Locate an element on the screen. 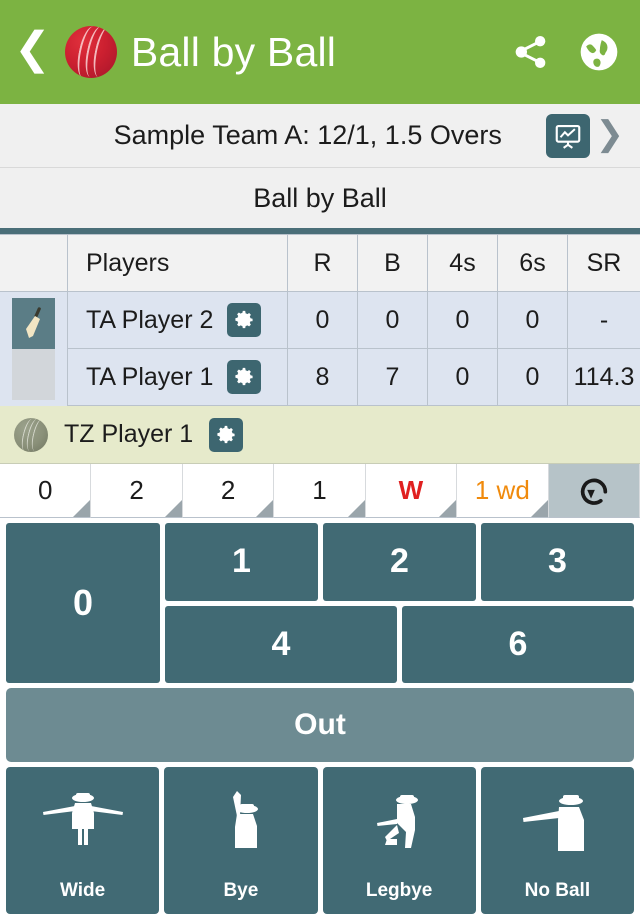 This screenshot has height=920, width=640. column-players: Players is located at coordinates (178, 263).